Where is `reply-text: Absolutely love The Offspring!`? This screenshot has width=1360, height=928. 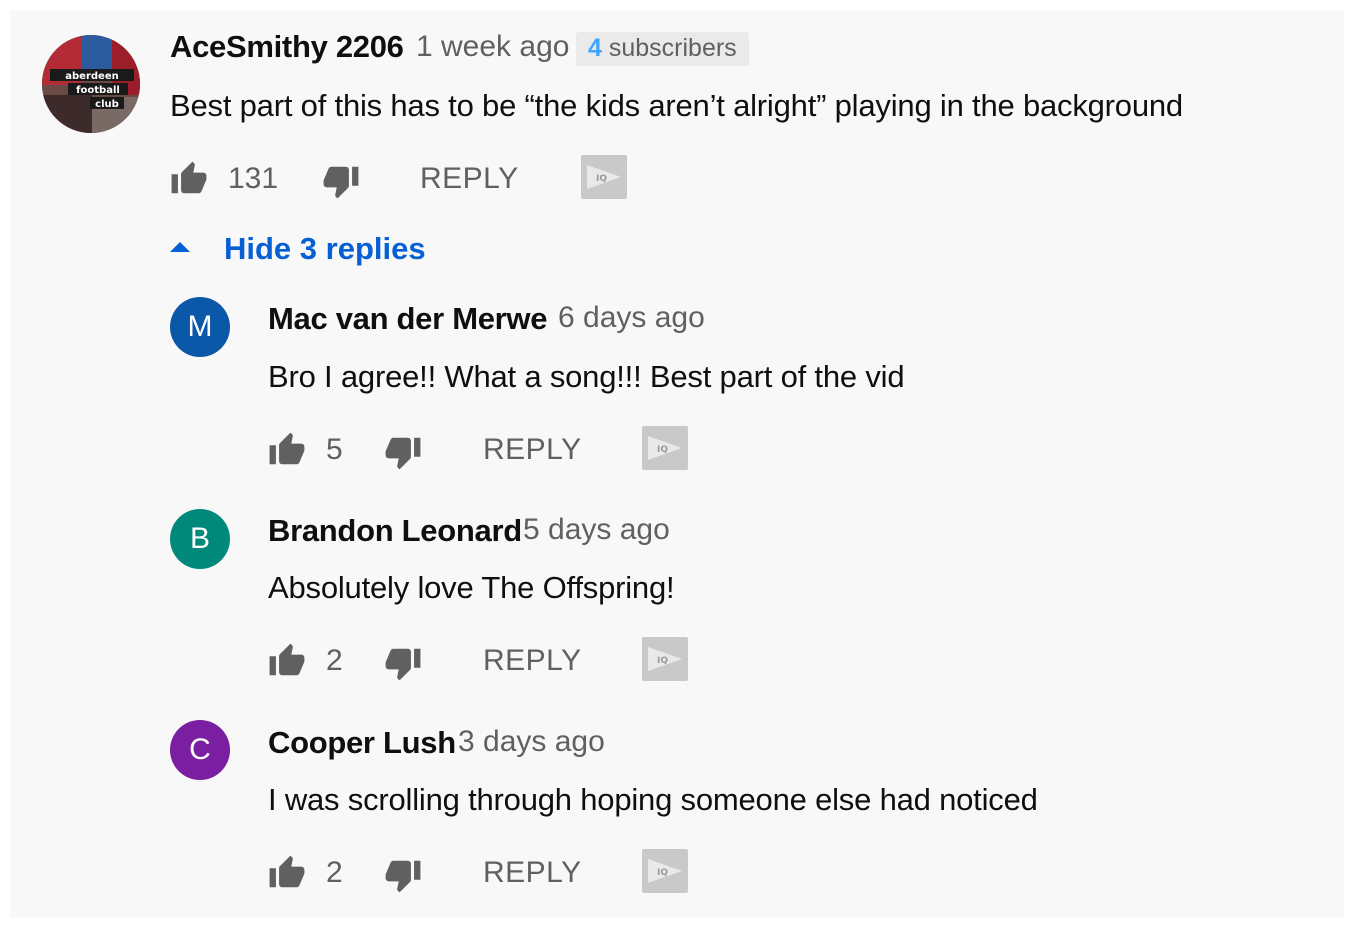 reply-text: Absolutely love The Offspring! is located at coordinates (471, 587).